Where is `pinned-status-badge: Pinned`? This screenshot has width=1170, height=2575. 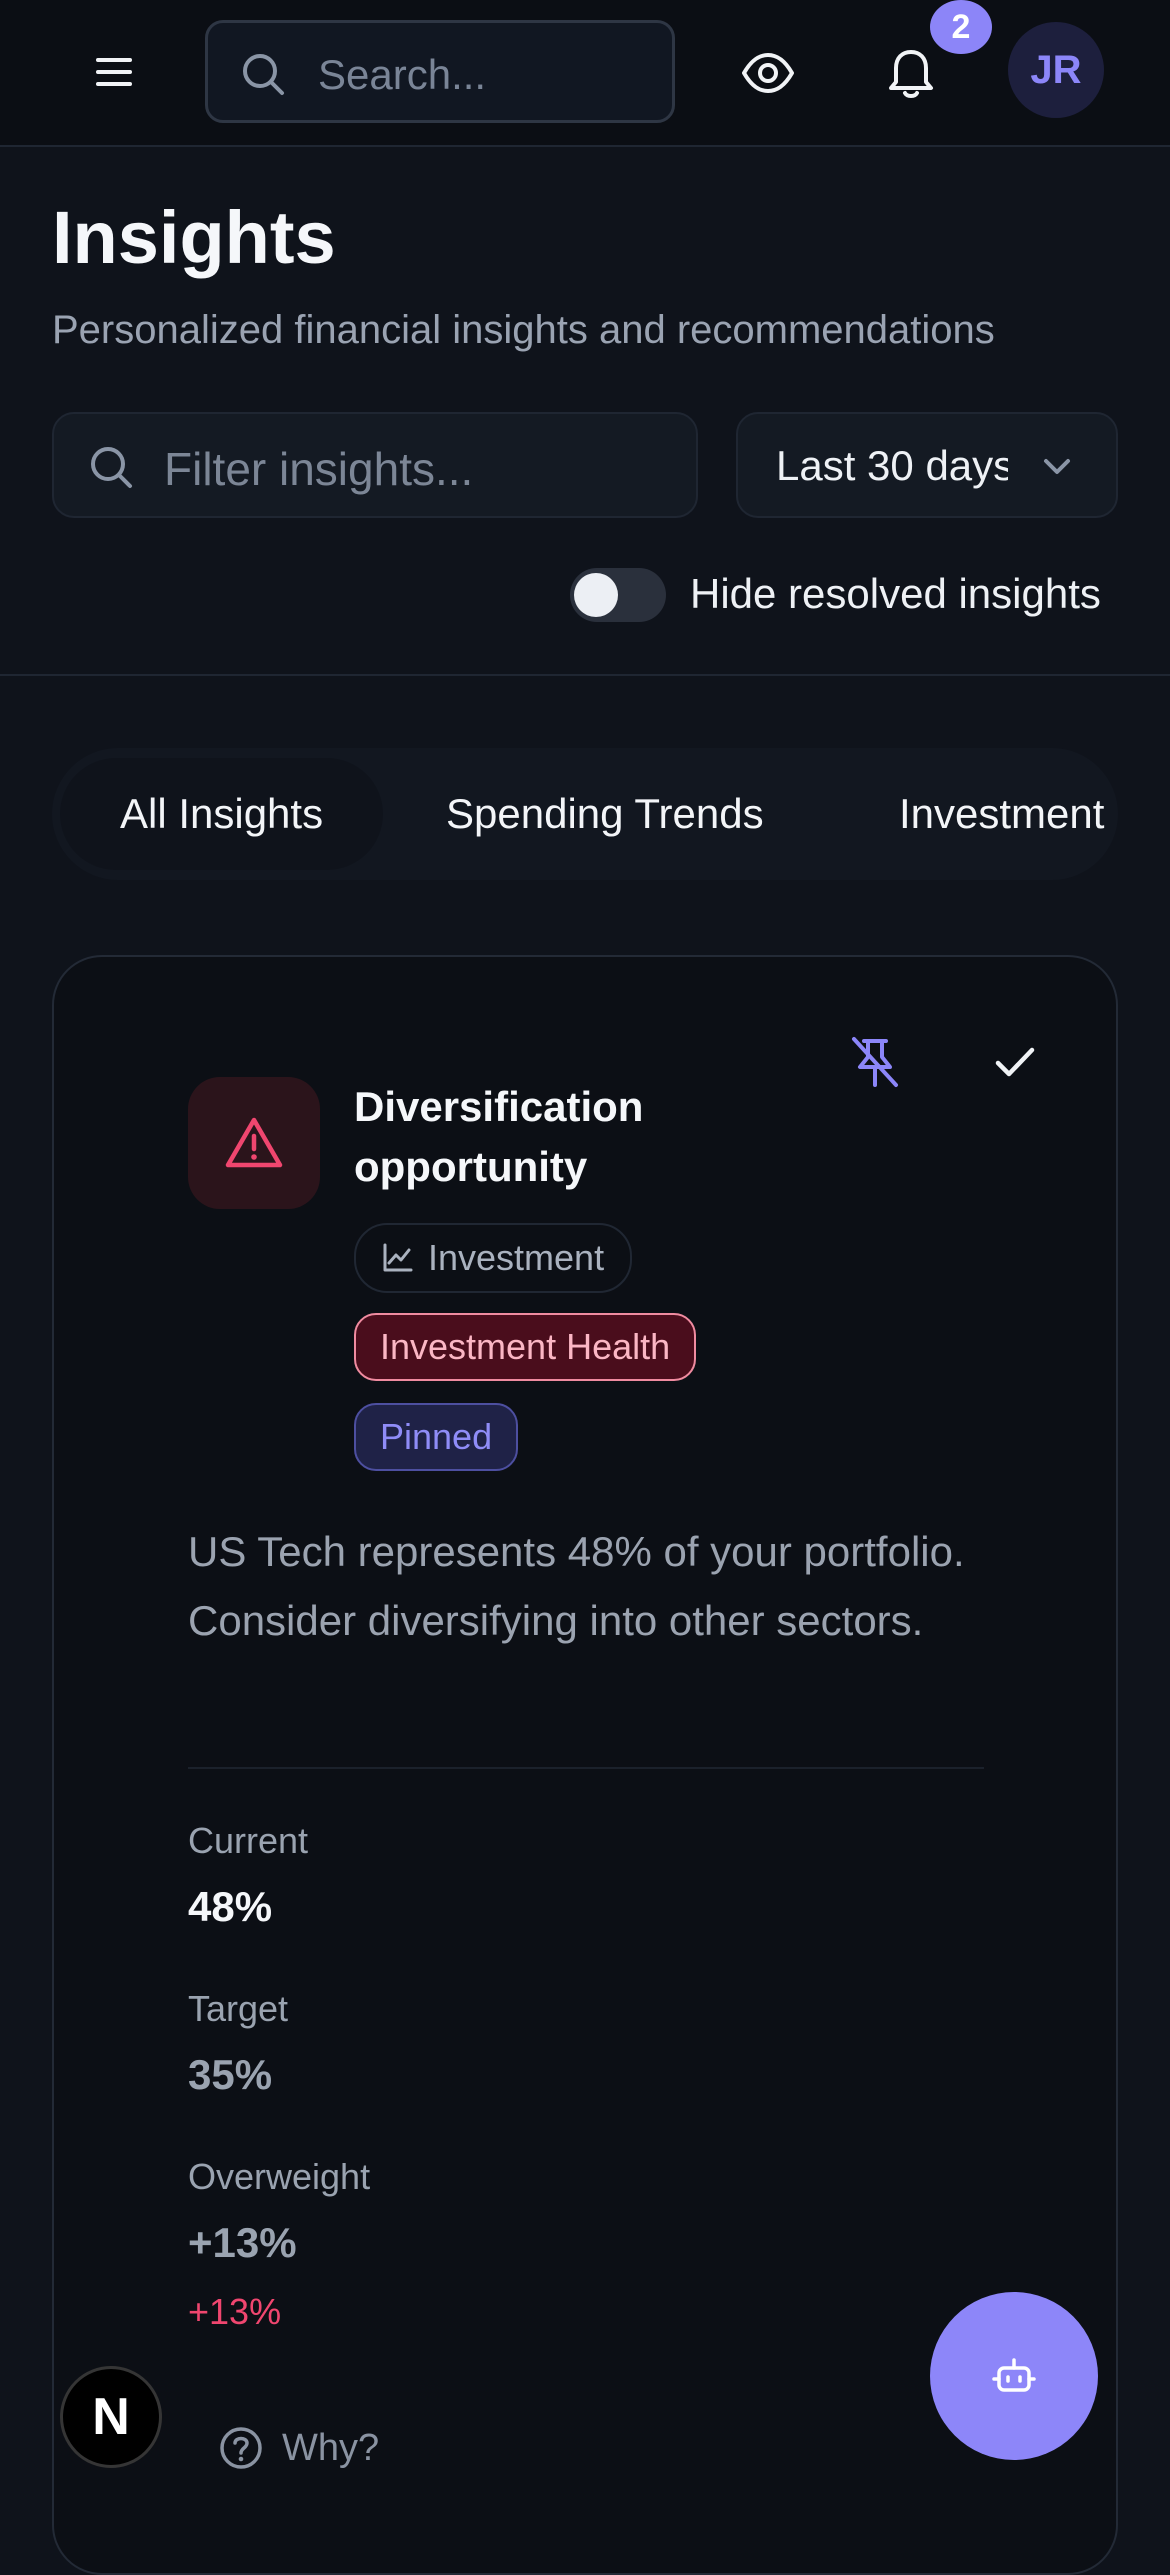 pinned-status-badge: Pinned is located at coordinates (436, 1437).